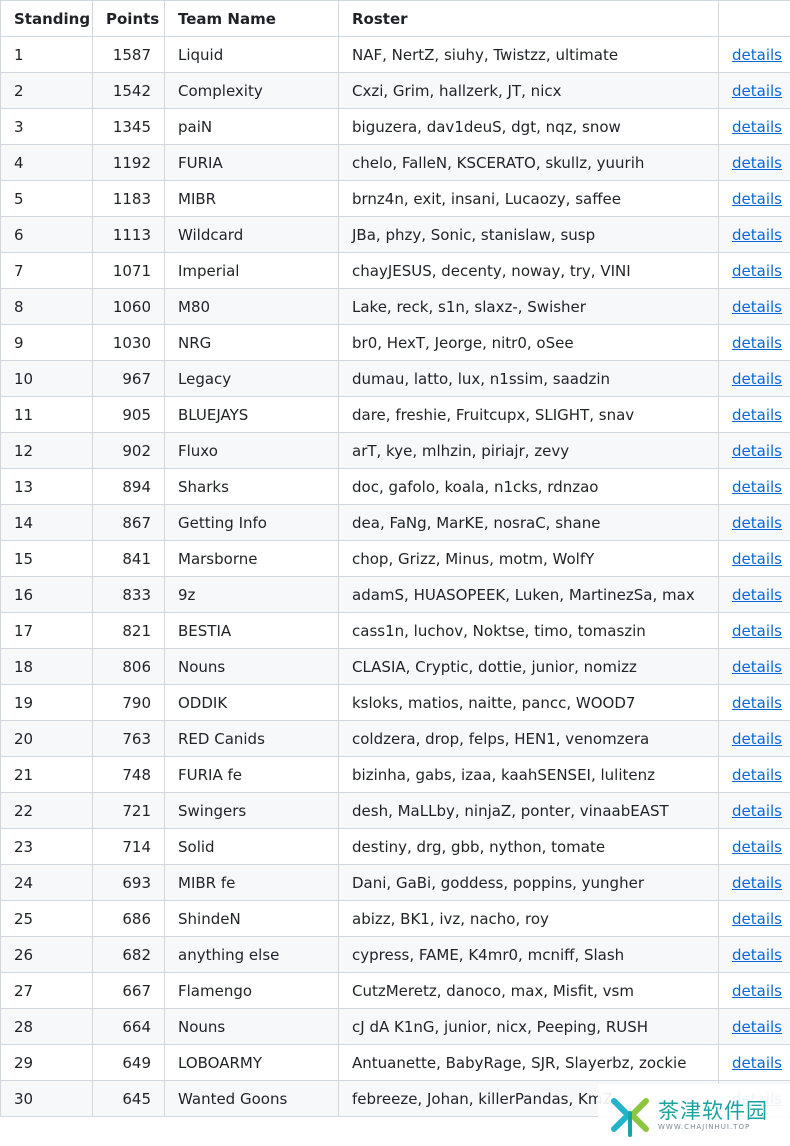 The width and height of the screenshot is (790, 1146). I want to click on standing-cell: 7, so click(46, 270).